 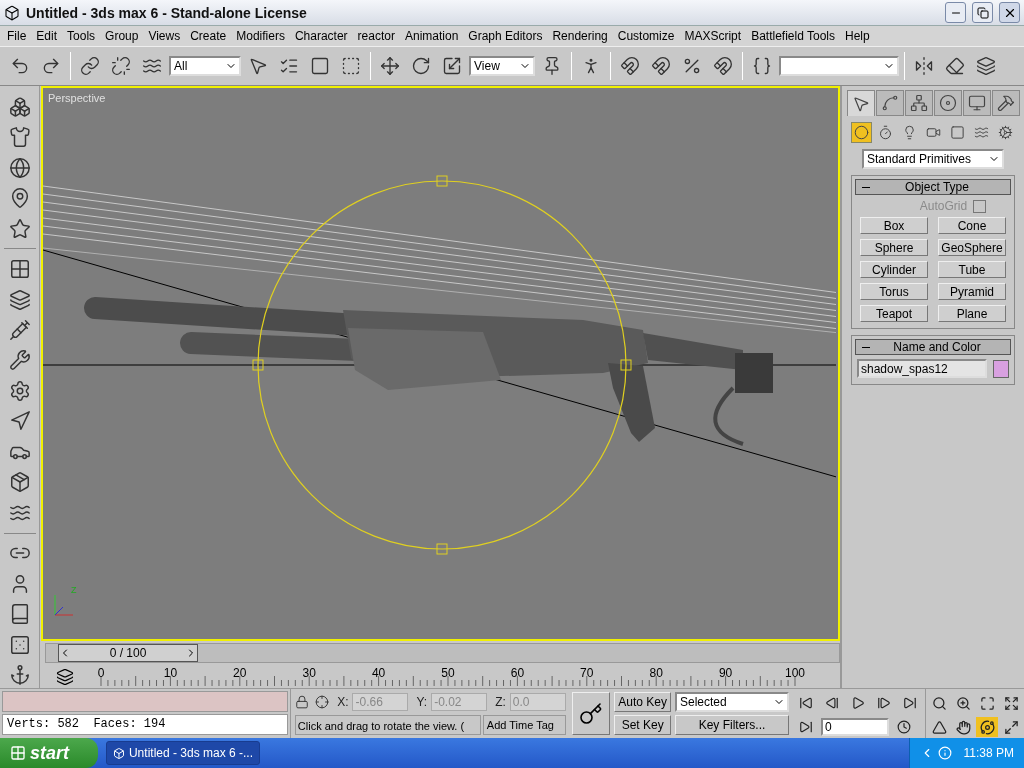 What do you see at coordinates (422, 702) in the screenshot?
I see `axis-label: Y:` at bounding box center [422, 702].